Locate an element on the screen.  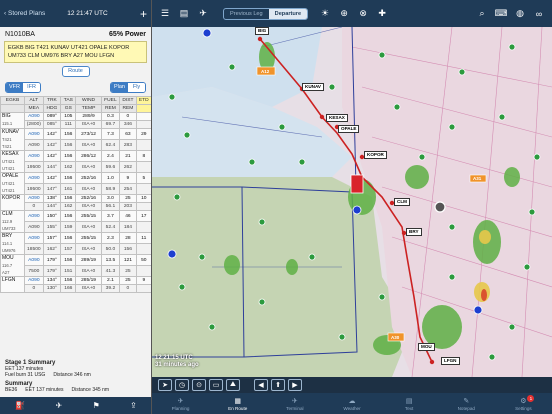
tab-text: ▤ Text is located at coordinates (409, 404).